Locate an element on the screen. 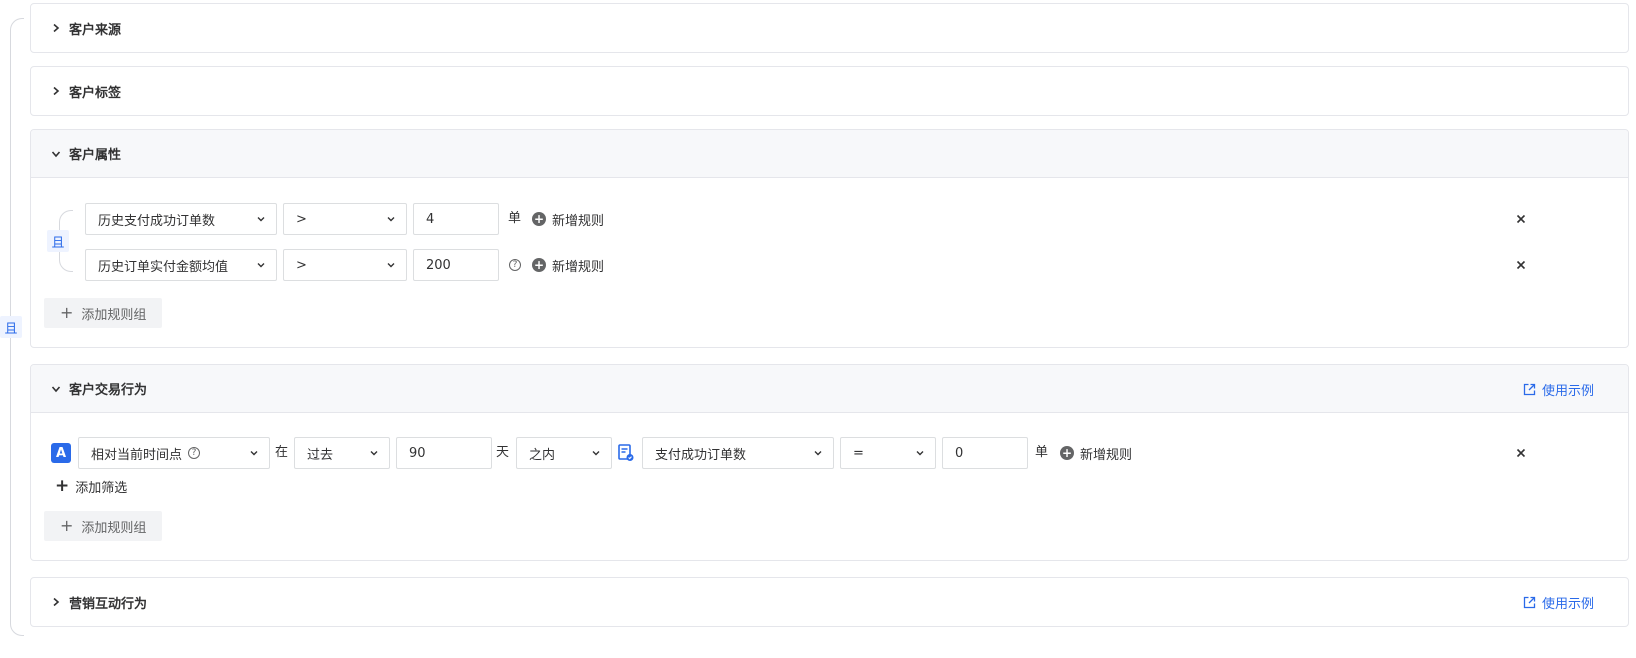  panel-title: 营销互动行为 is located at coordinates (108, 604).